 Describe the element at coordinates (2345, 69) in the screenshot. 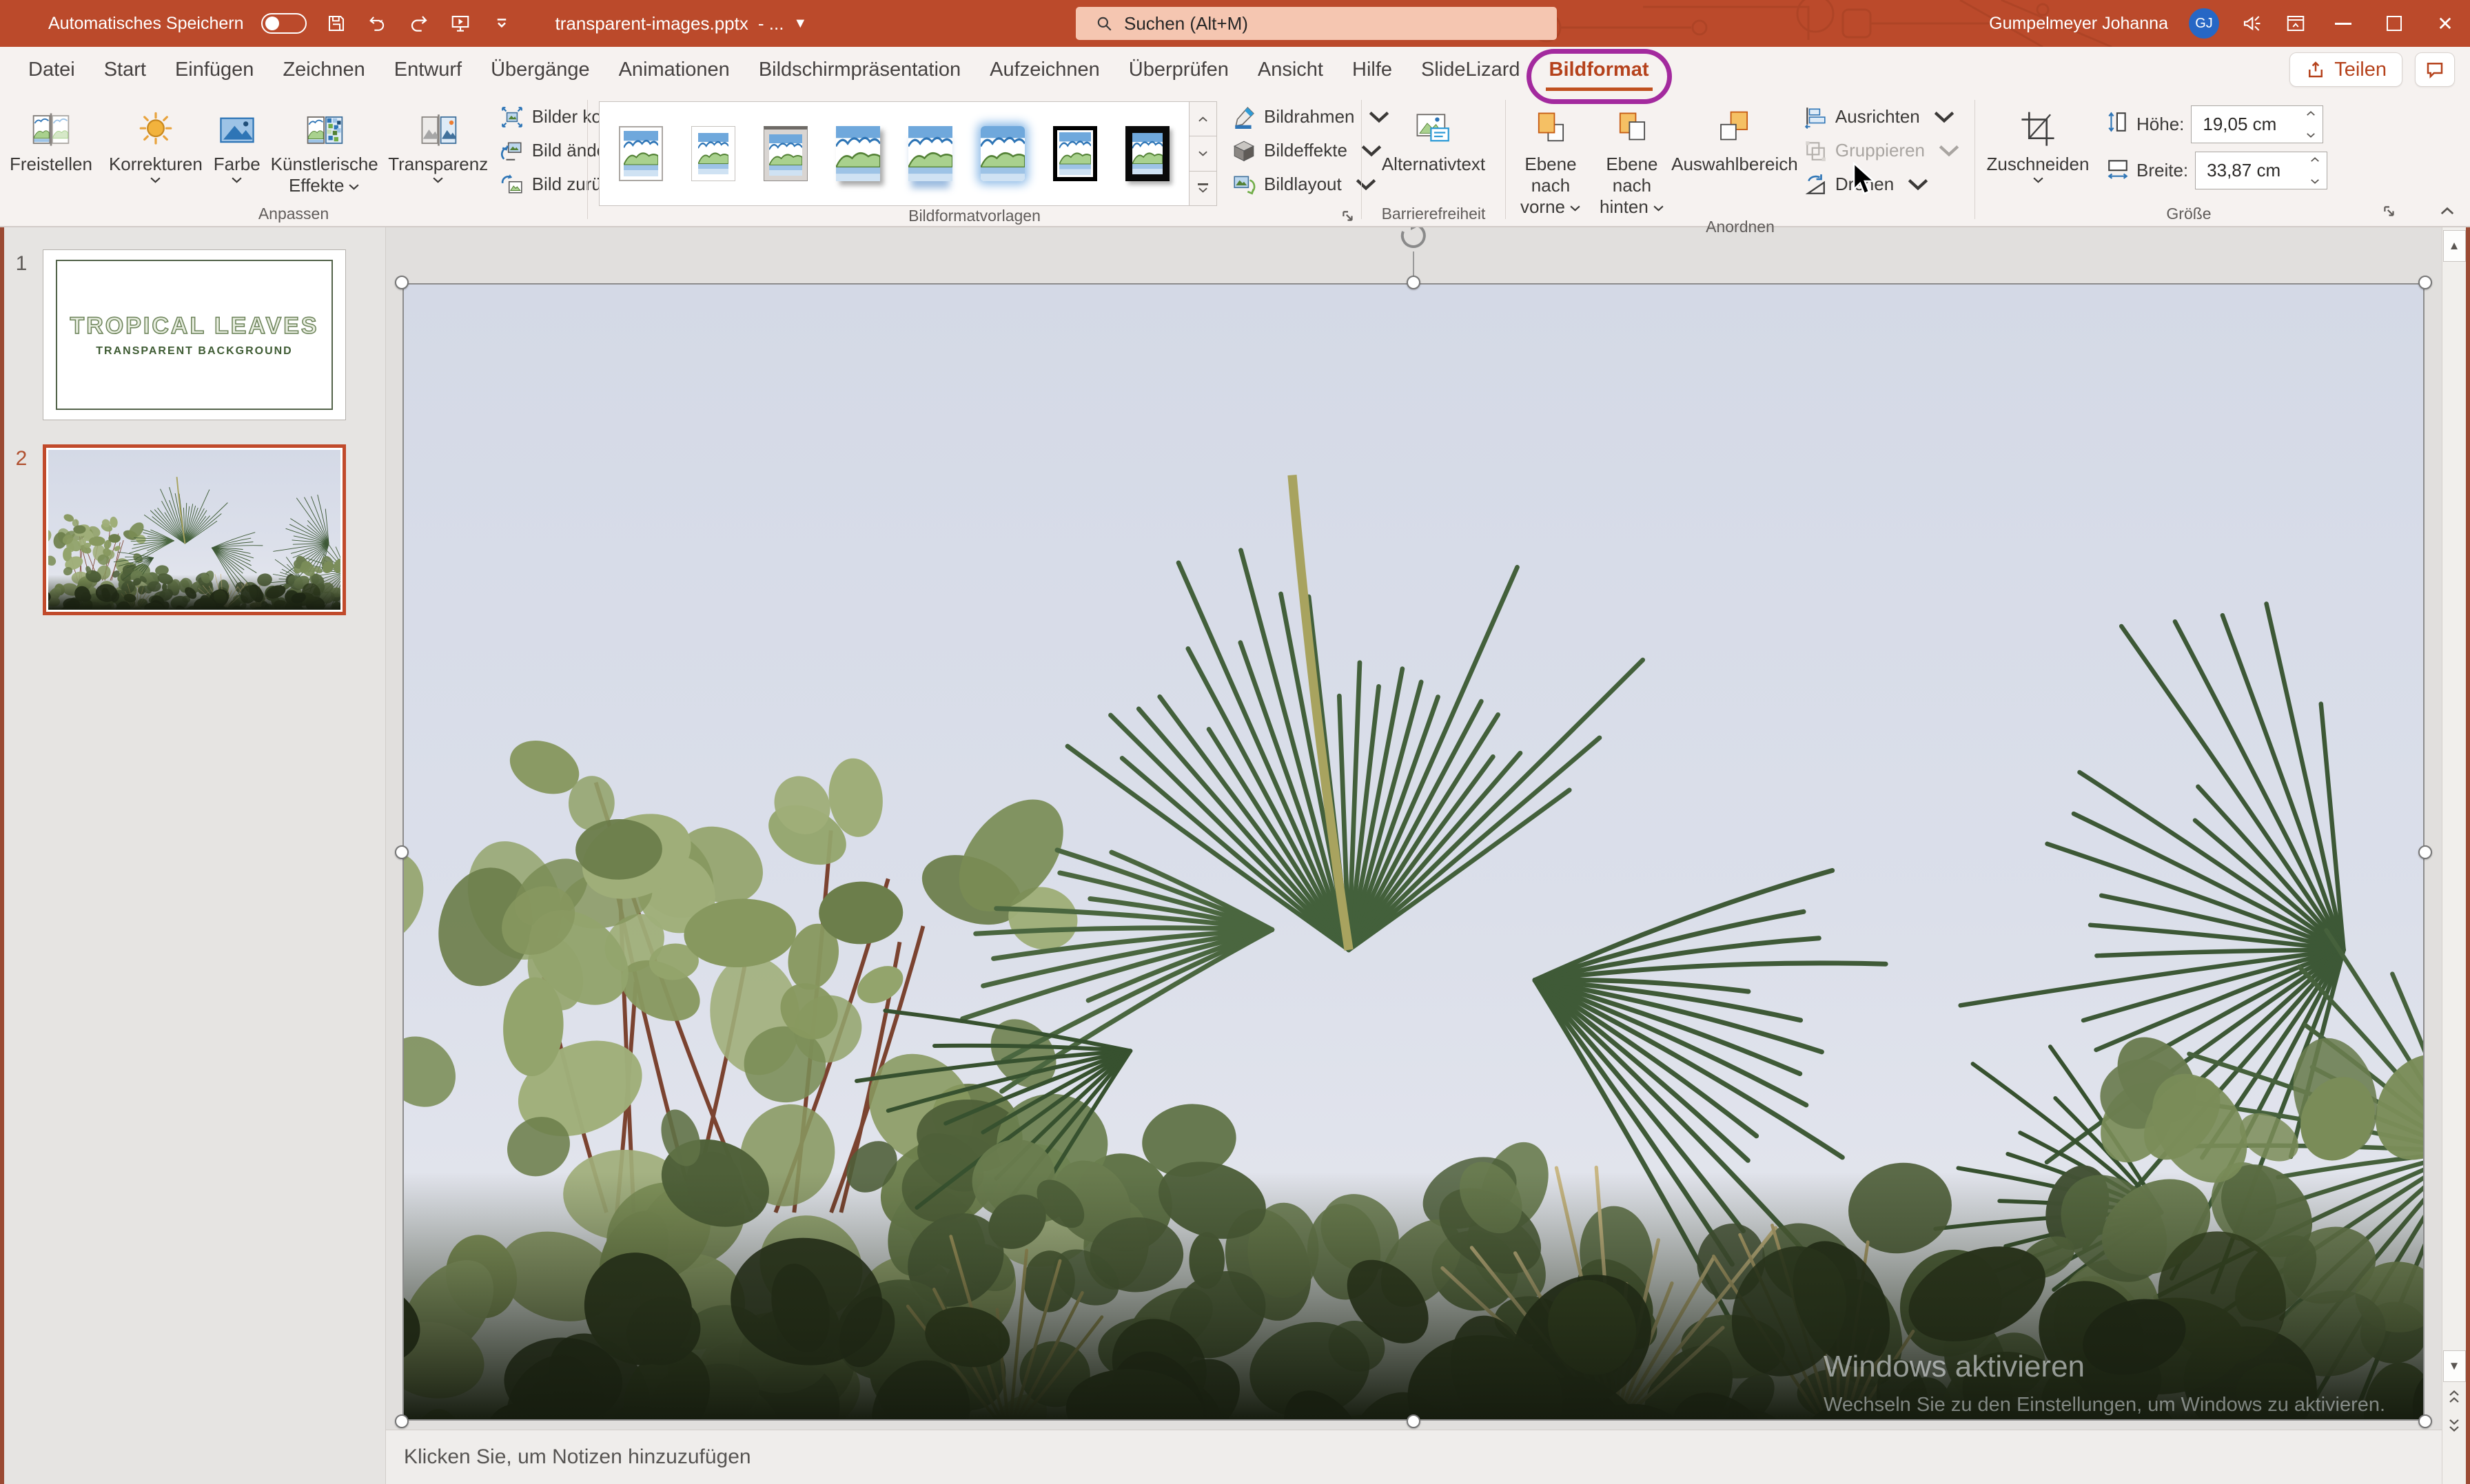

I see `share-button: Teilen` at that location.